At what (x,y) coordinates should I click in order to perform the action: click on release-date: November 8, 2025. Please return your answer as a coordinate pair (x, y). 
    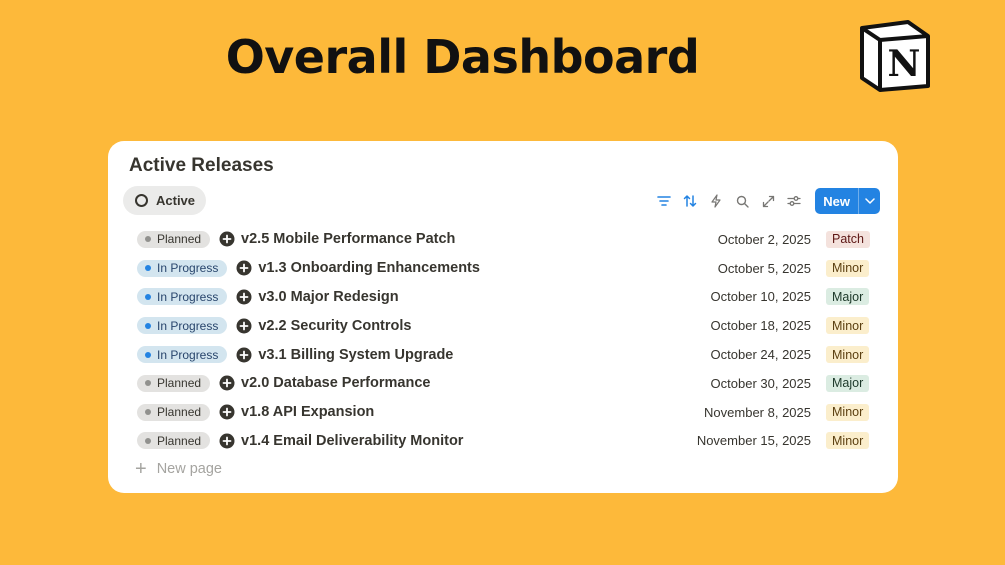
    Looking at the image, I should click on (757, 412).